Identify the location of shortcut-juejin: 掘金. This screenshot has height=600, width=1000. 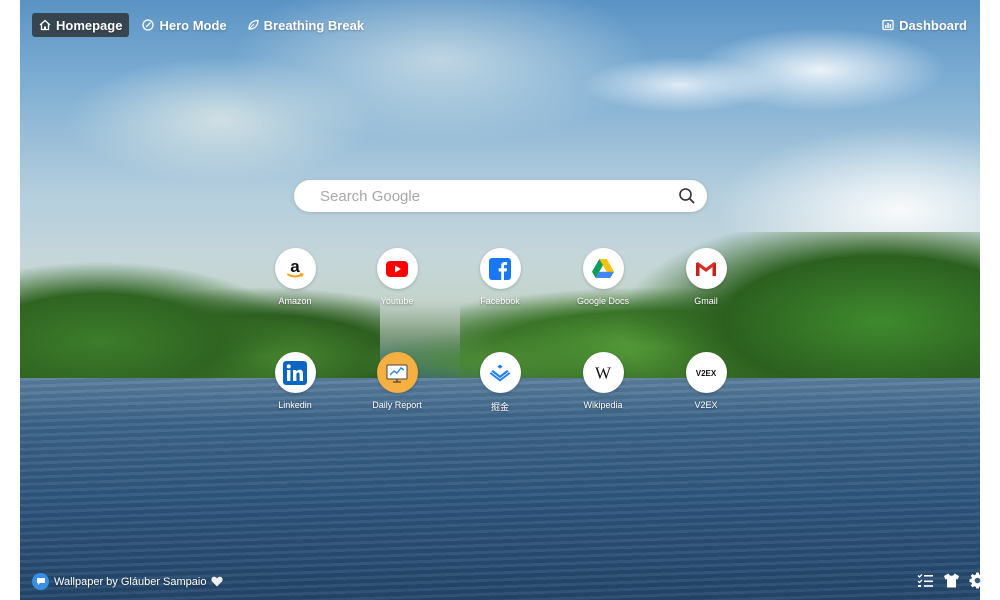
(500, 382).